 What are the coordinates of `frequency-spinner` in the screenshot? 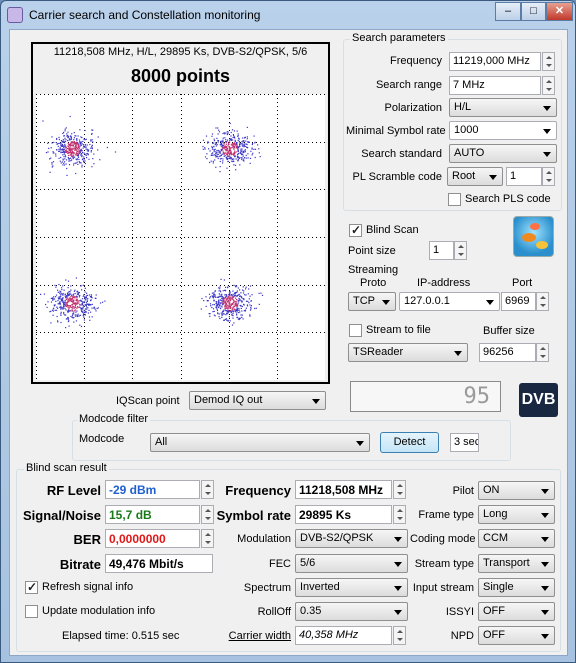 It's located at (548, 61).